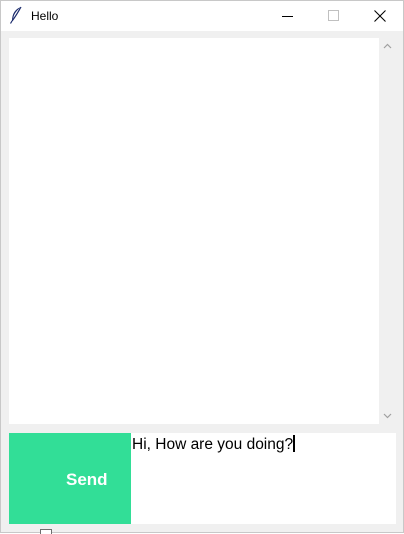  I want to click on minimize-icon, so click(287, 16).